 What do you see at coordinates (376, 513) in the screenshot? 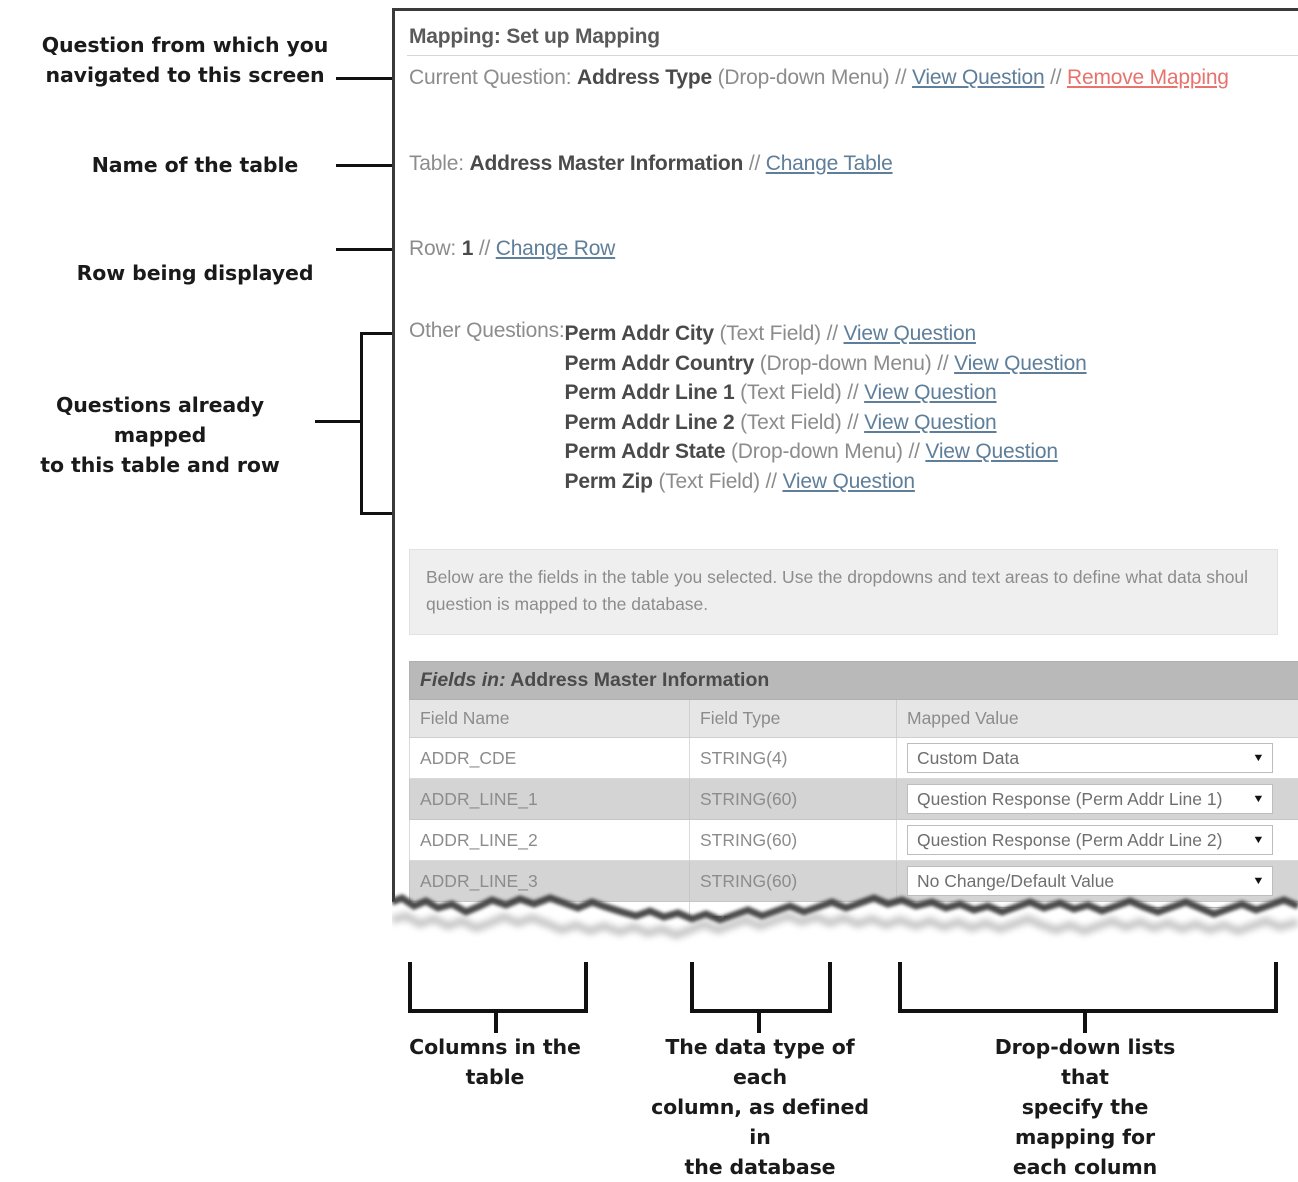
I see `bracket-mapped-questions-bottom` at bounding box center [376, 513].